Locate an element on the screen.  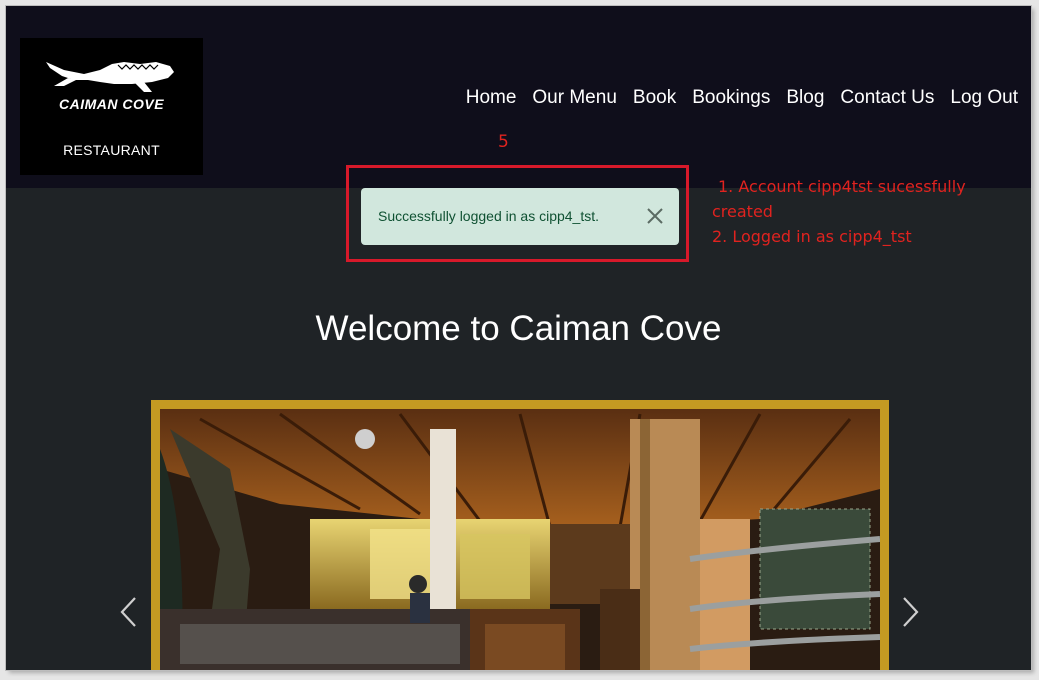
chevron-right-icon is located at coordinates (911, 612).